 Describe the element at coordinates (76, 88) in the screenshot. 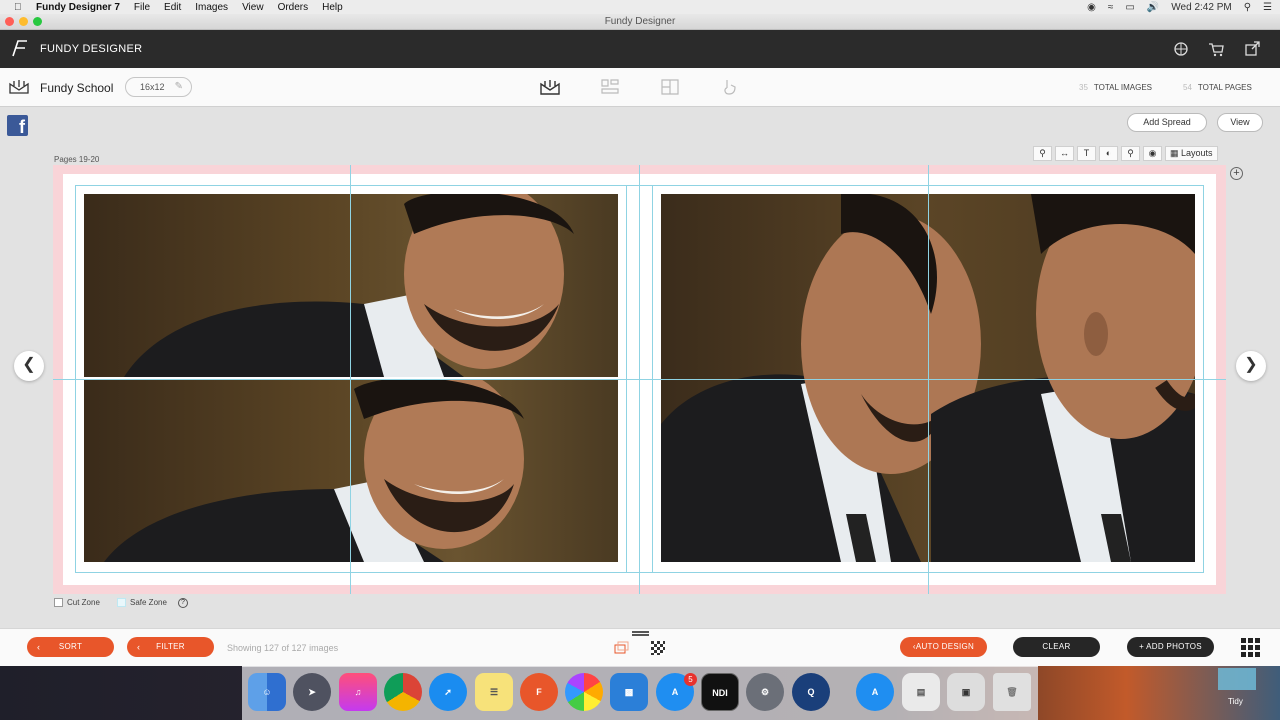

I see `project-name: Fundy School` at that location.